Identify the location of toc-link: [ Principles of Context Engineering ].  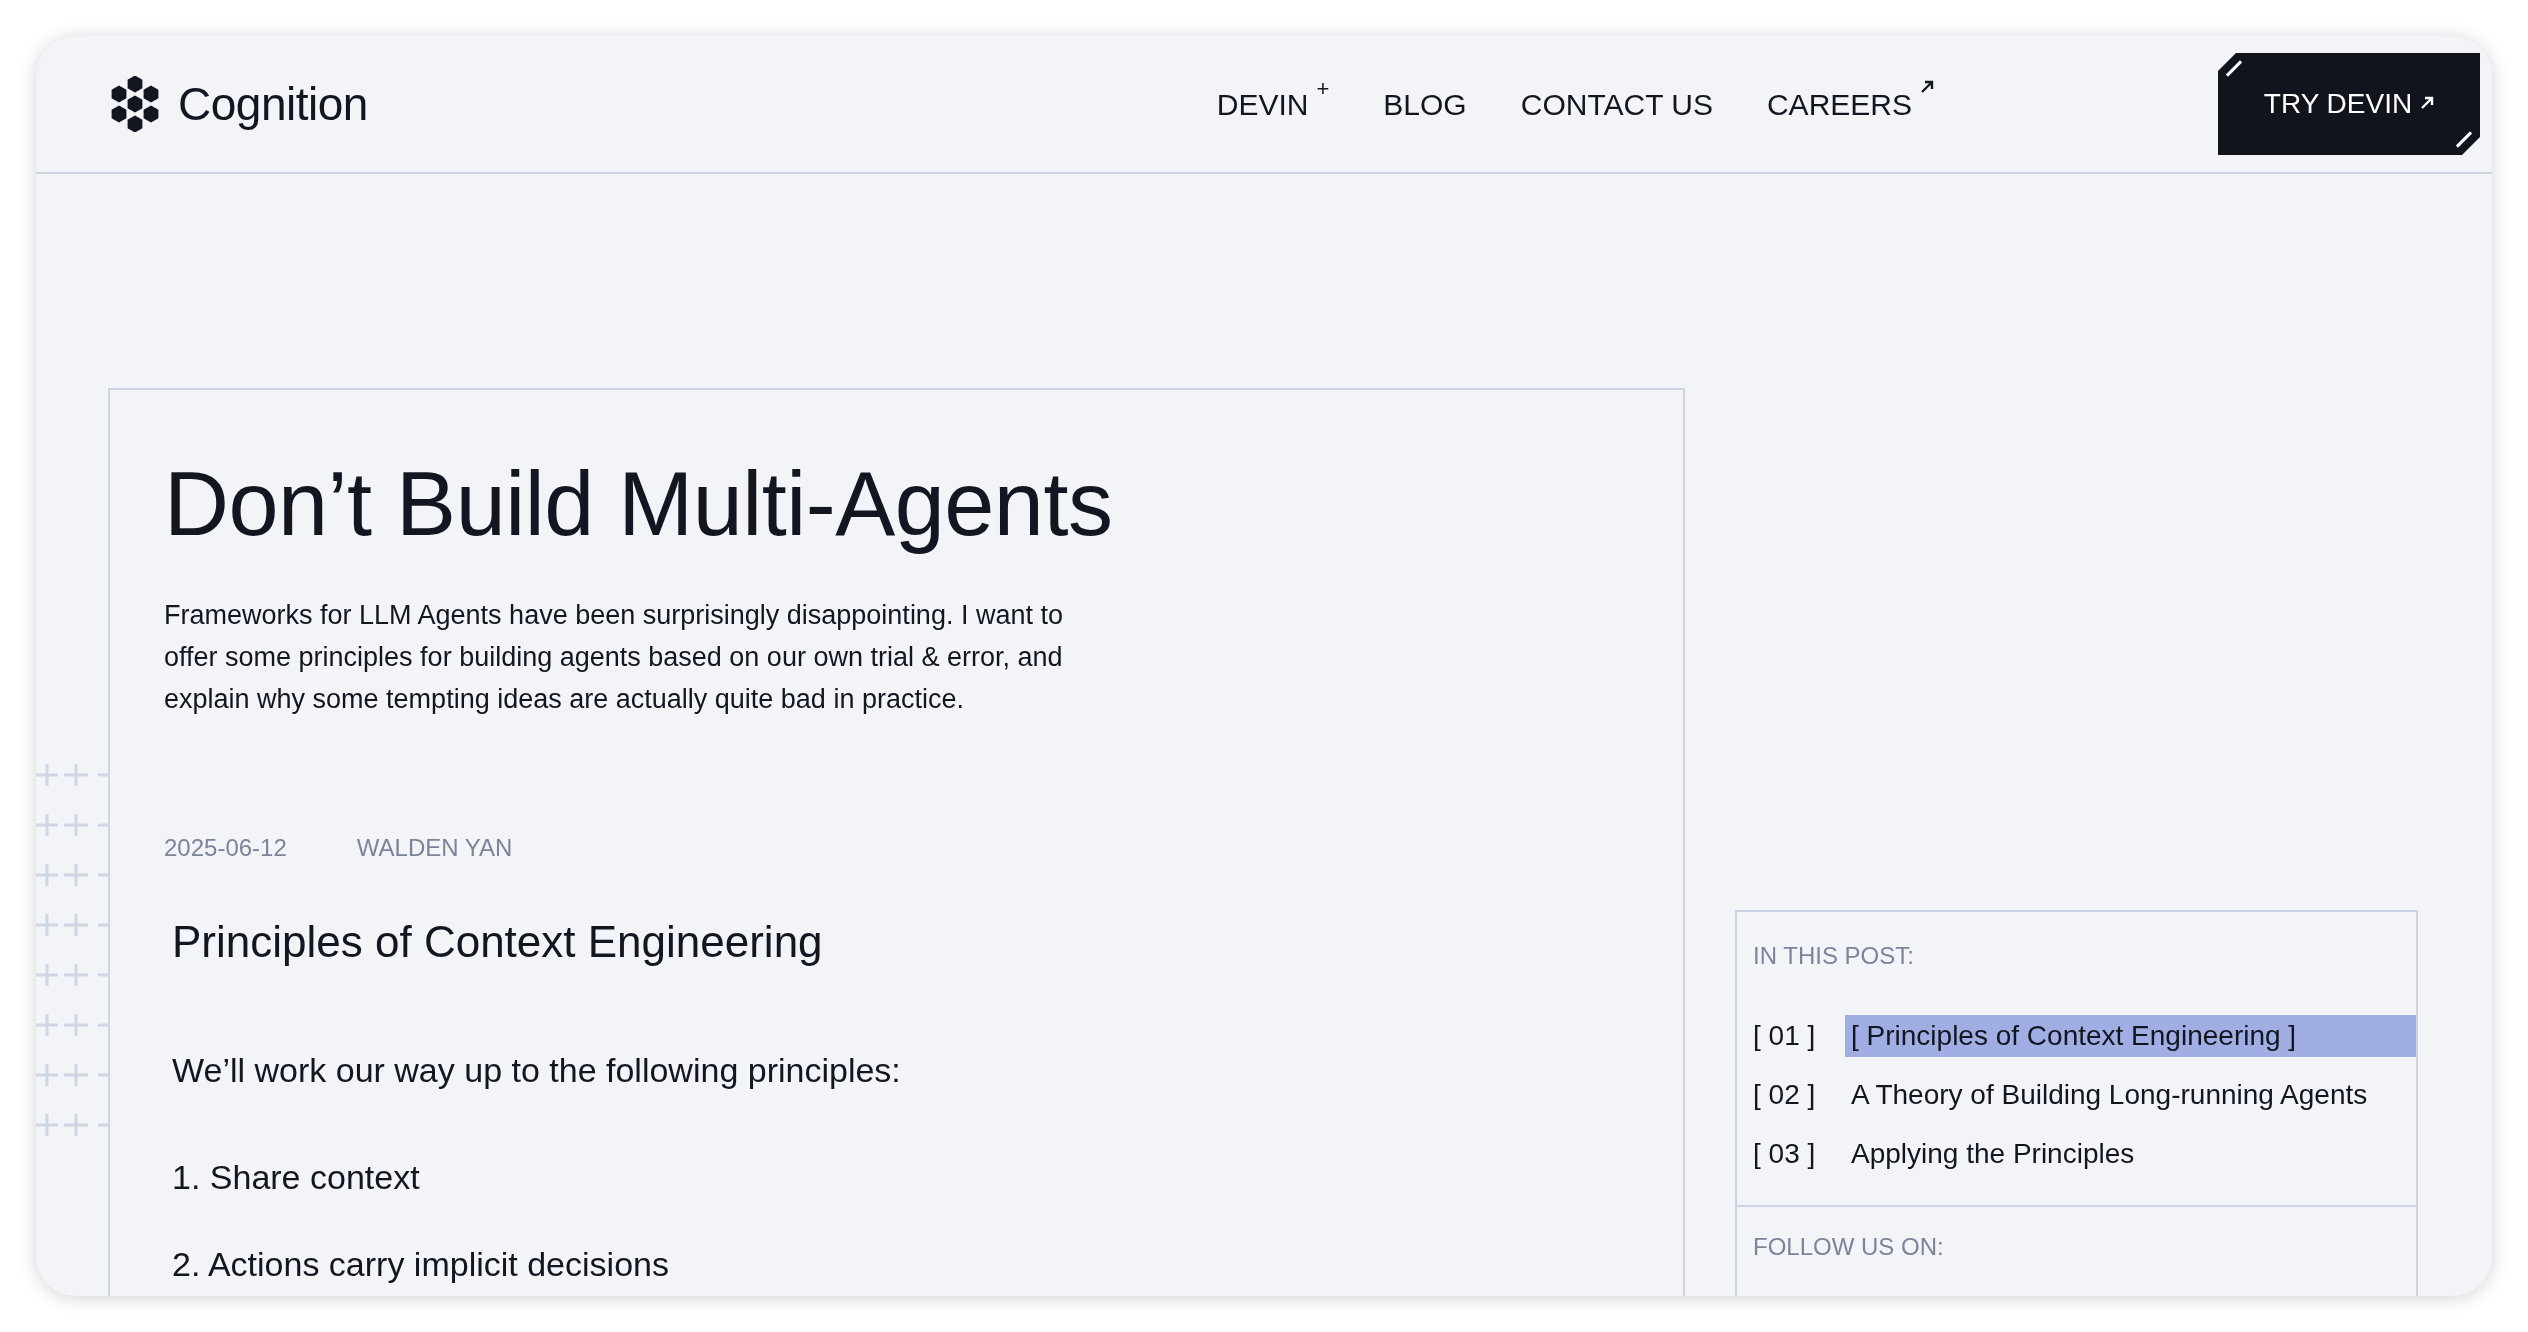
(2130, 1036).